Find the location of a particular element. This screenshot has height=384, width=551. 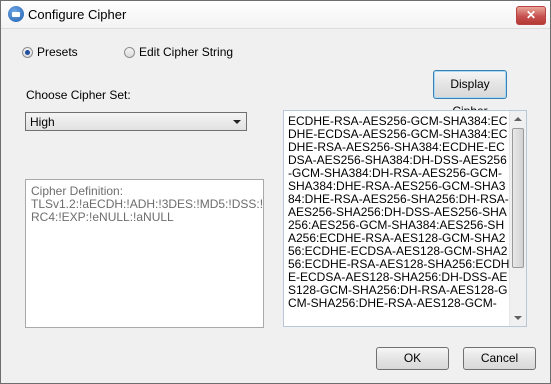

close-button: ✕ is located at coordinates (531, 15).